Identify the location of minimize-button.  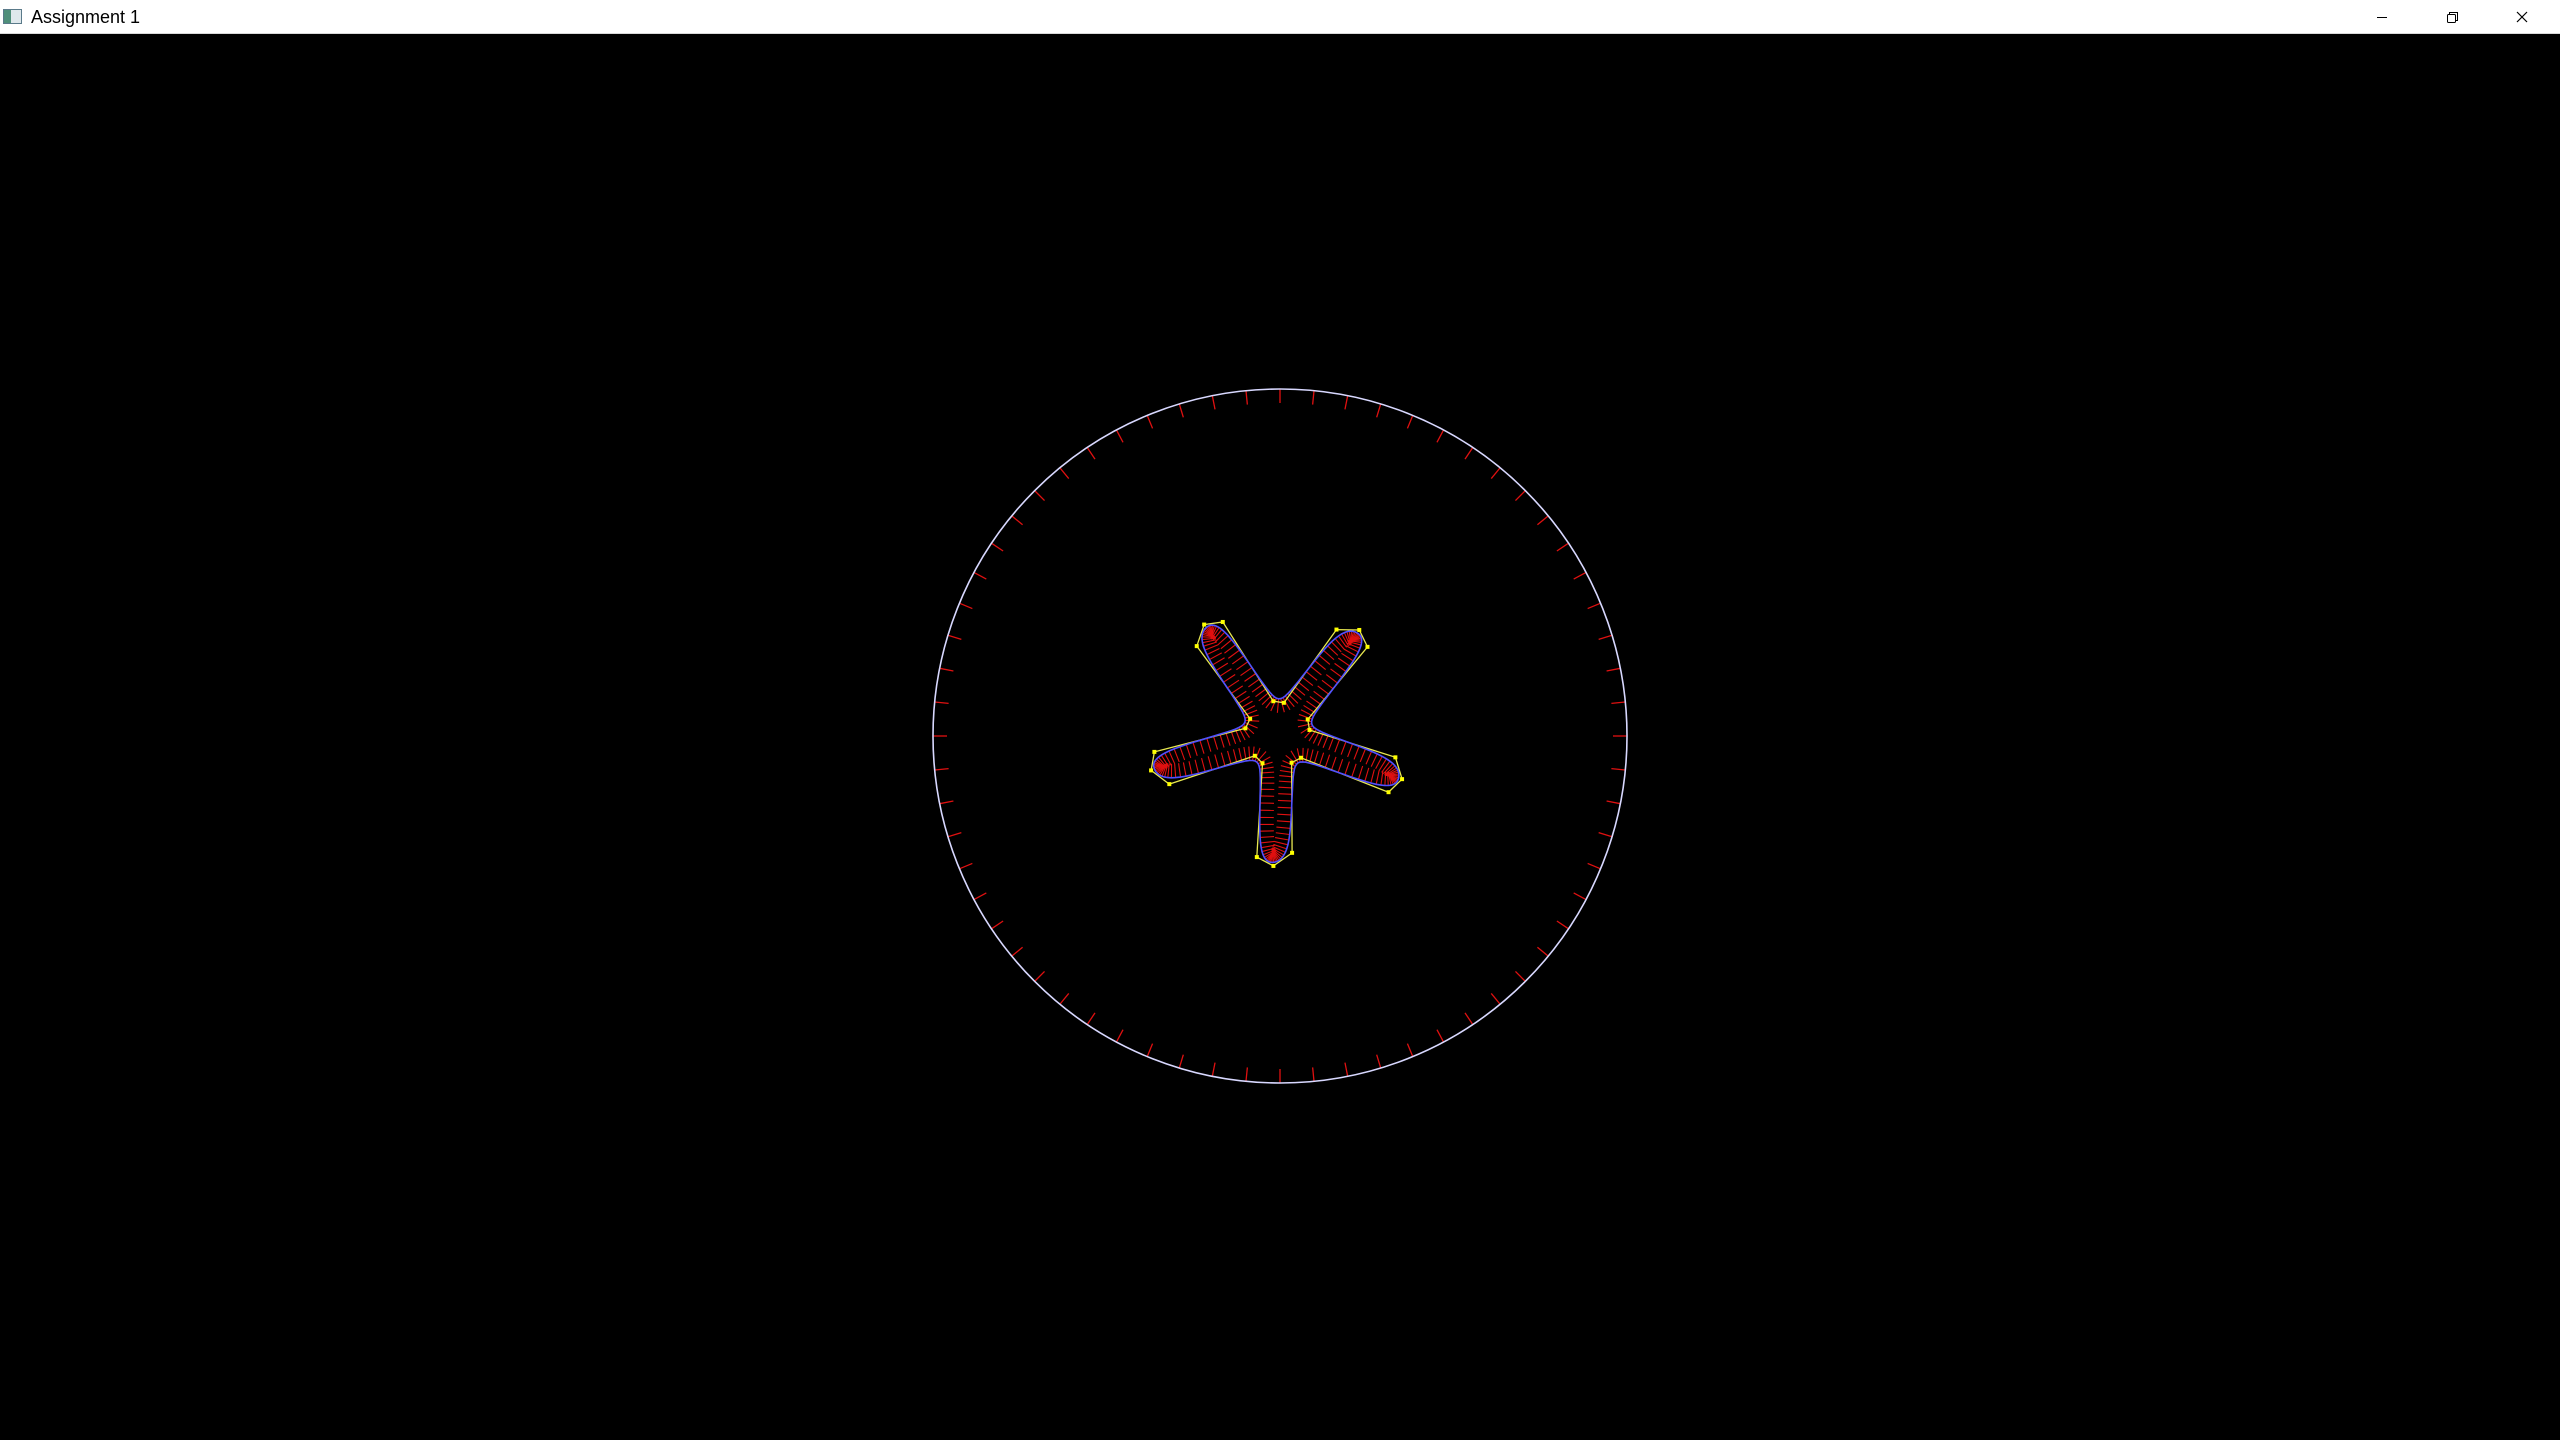
(2382, 16).